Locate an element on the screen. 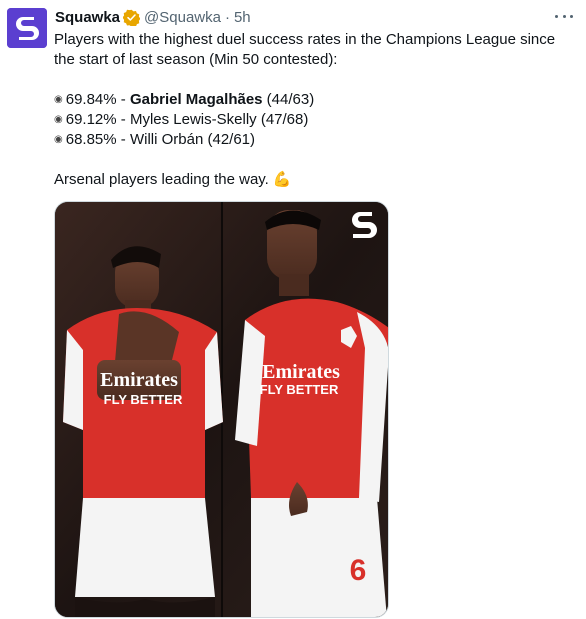 Image resolution: width=586 pixels, height=619 pixels. ranking-row: ◉ 68.85% - Willi Orbán (42/61) is located at coordinates (314, 140).